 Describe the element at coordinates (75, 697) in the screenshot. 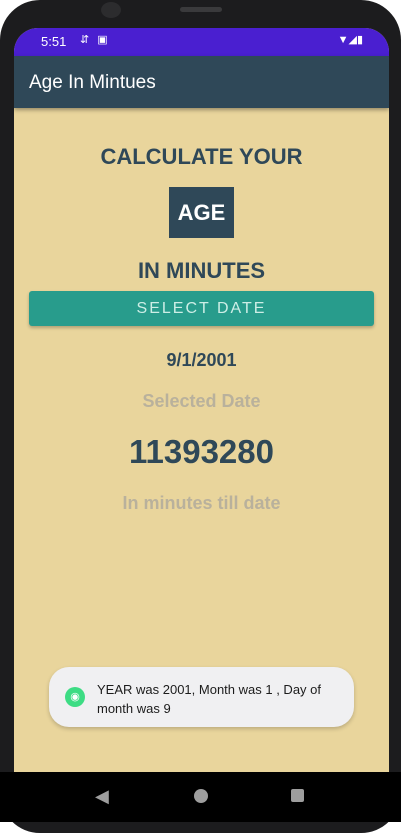

I see `android-icon: ◉` at that location.